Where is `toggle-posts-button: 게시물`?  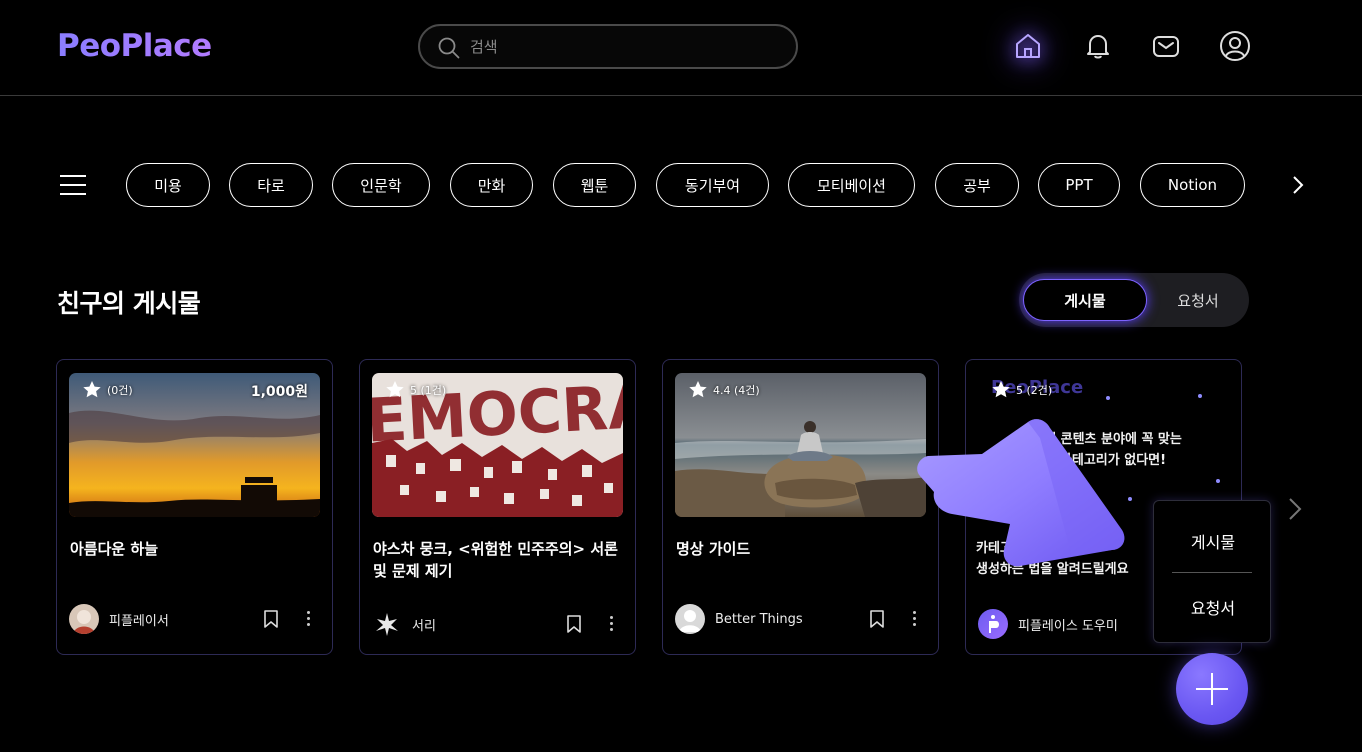 toggle-posts-button: 게시물 is located at coordinates (1085, 300).